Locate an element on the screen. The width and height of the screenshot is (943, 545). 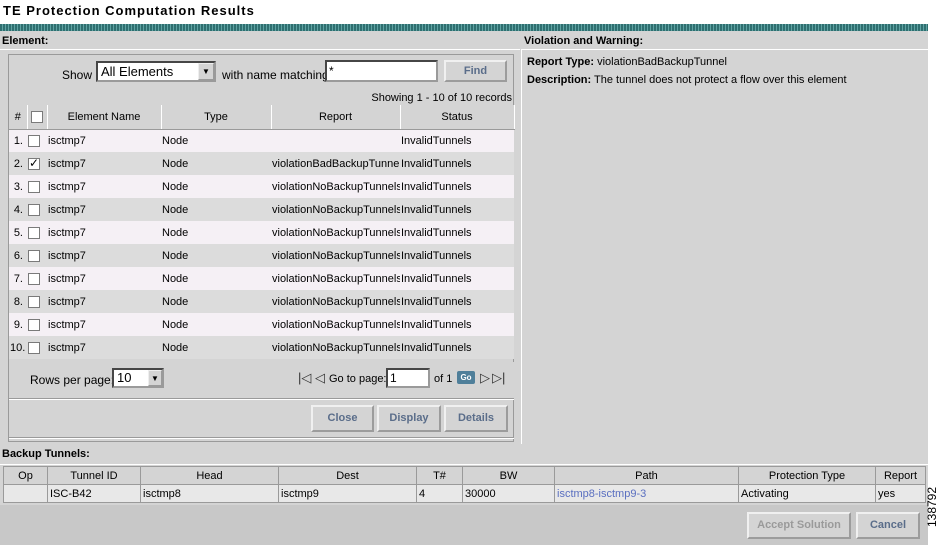
row-number: 8. is located at coordinates (18, 301).